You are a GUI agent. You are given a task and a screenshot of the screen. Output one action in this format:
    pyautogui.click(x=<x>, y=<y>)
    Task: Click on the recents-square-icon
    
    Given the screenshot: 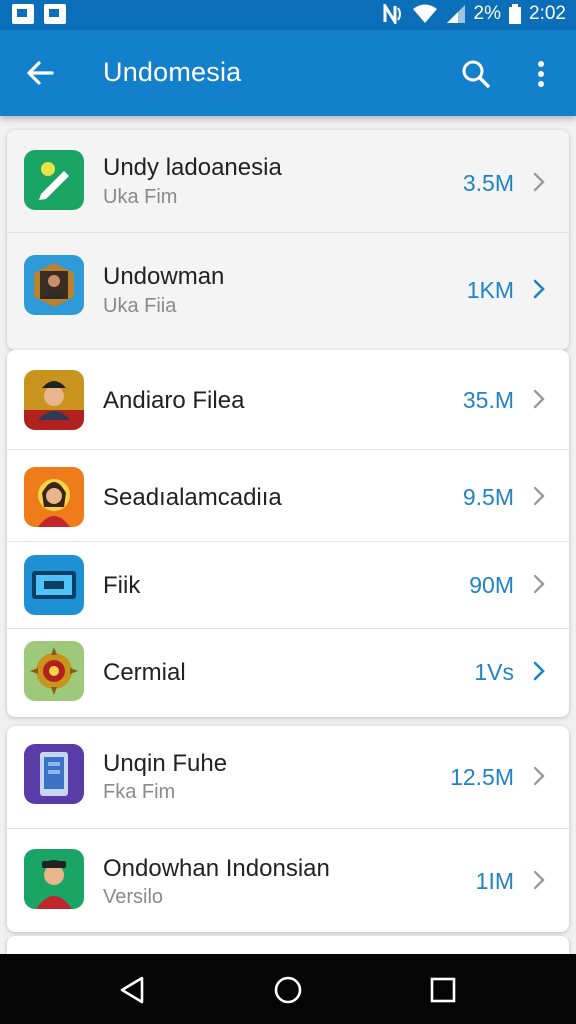 What is the action you would take?
    pyautogui.click(x=443, y=990)
    